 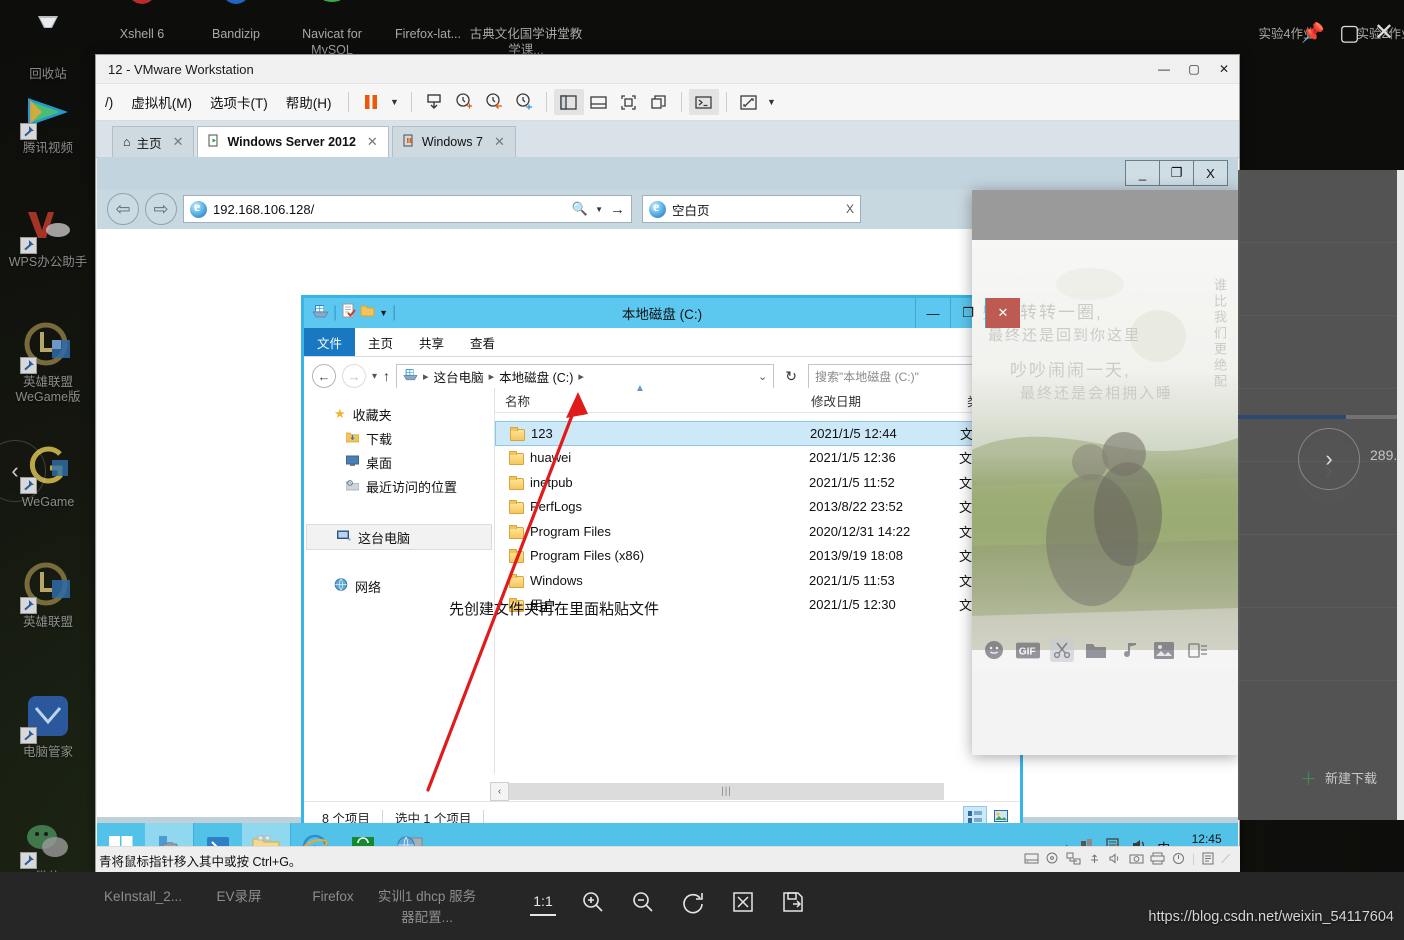 What do you see at coordinates (1130, 650) in the screenshot?
I see `music-icon` at bounding box center [1130, 650].